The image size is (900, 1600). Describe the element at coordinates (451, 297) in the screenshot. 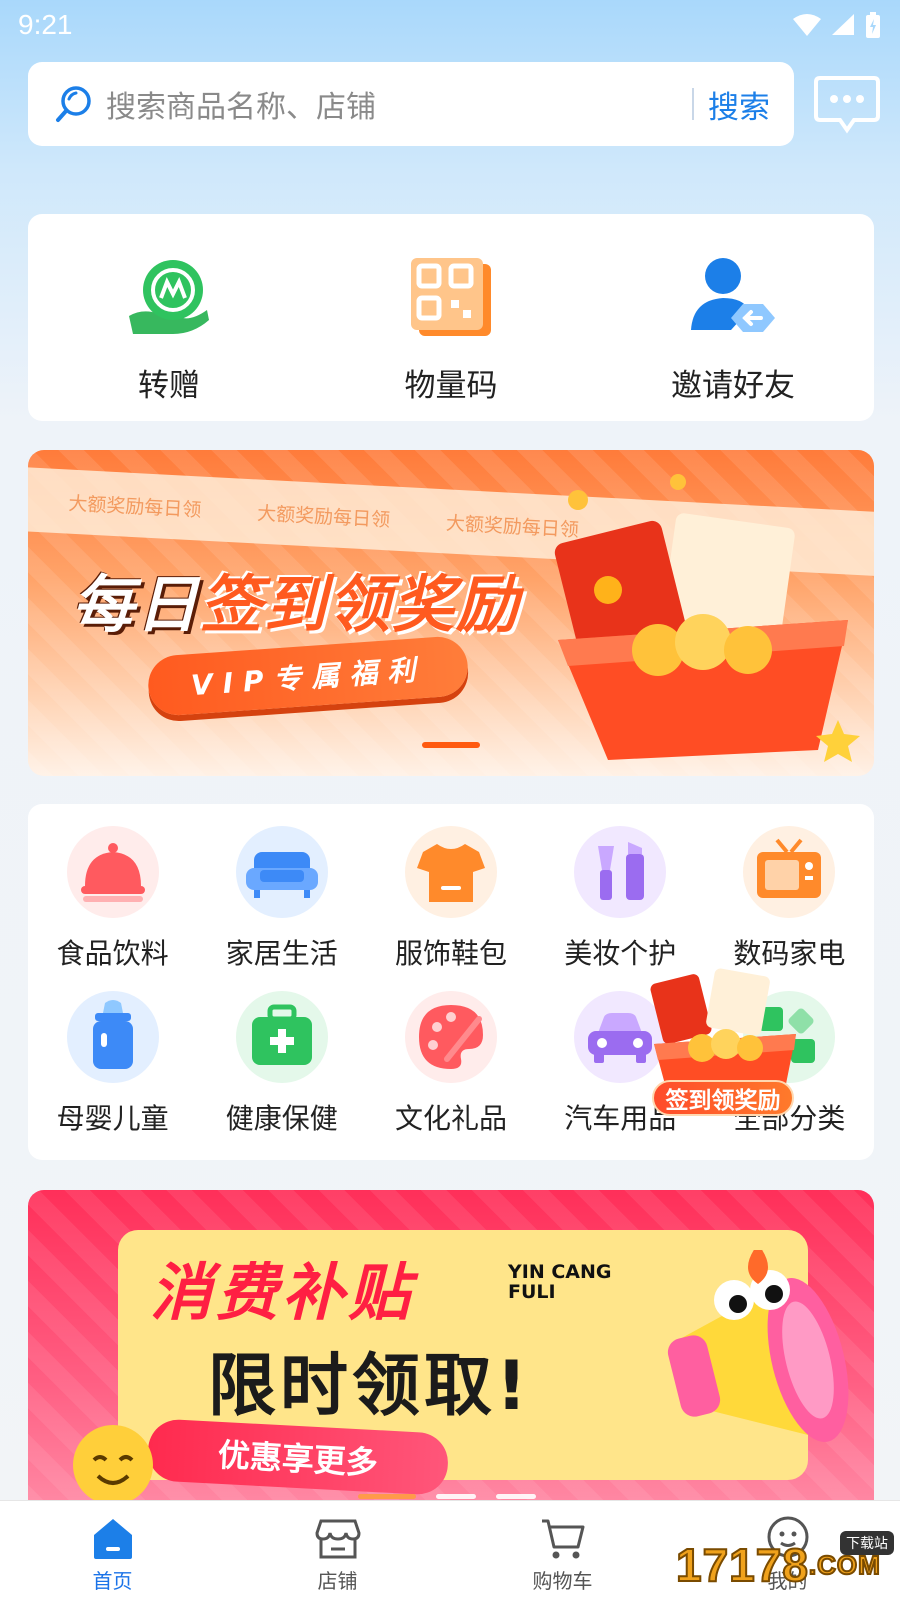

I see `qr-code-icon` at that location.